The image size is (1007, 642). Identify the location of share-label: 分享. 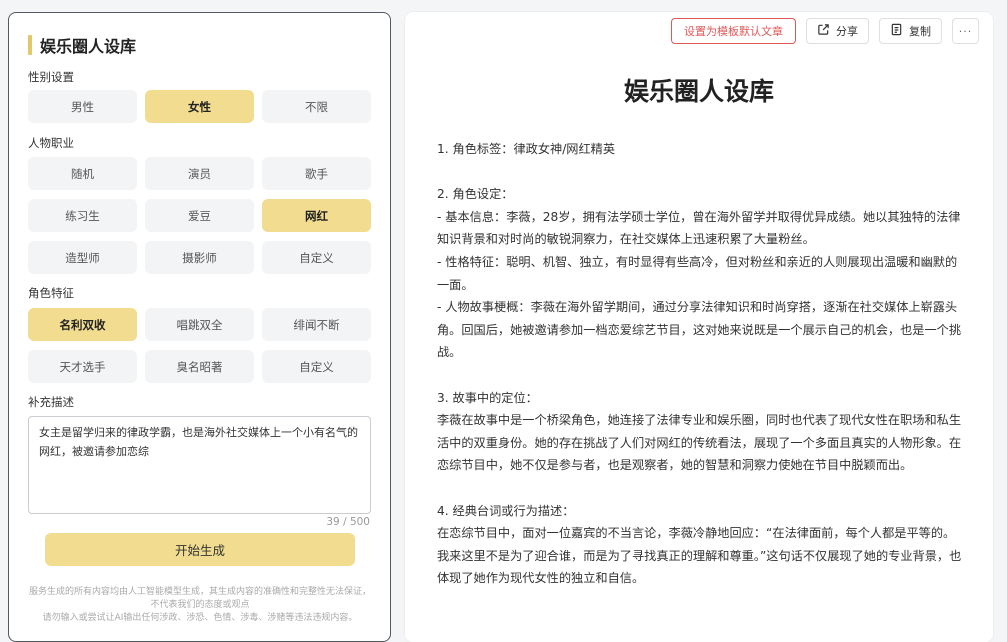
(847, 31).